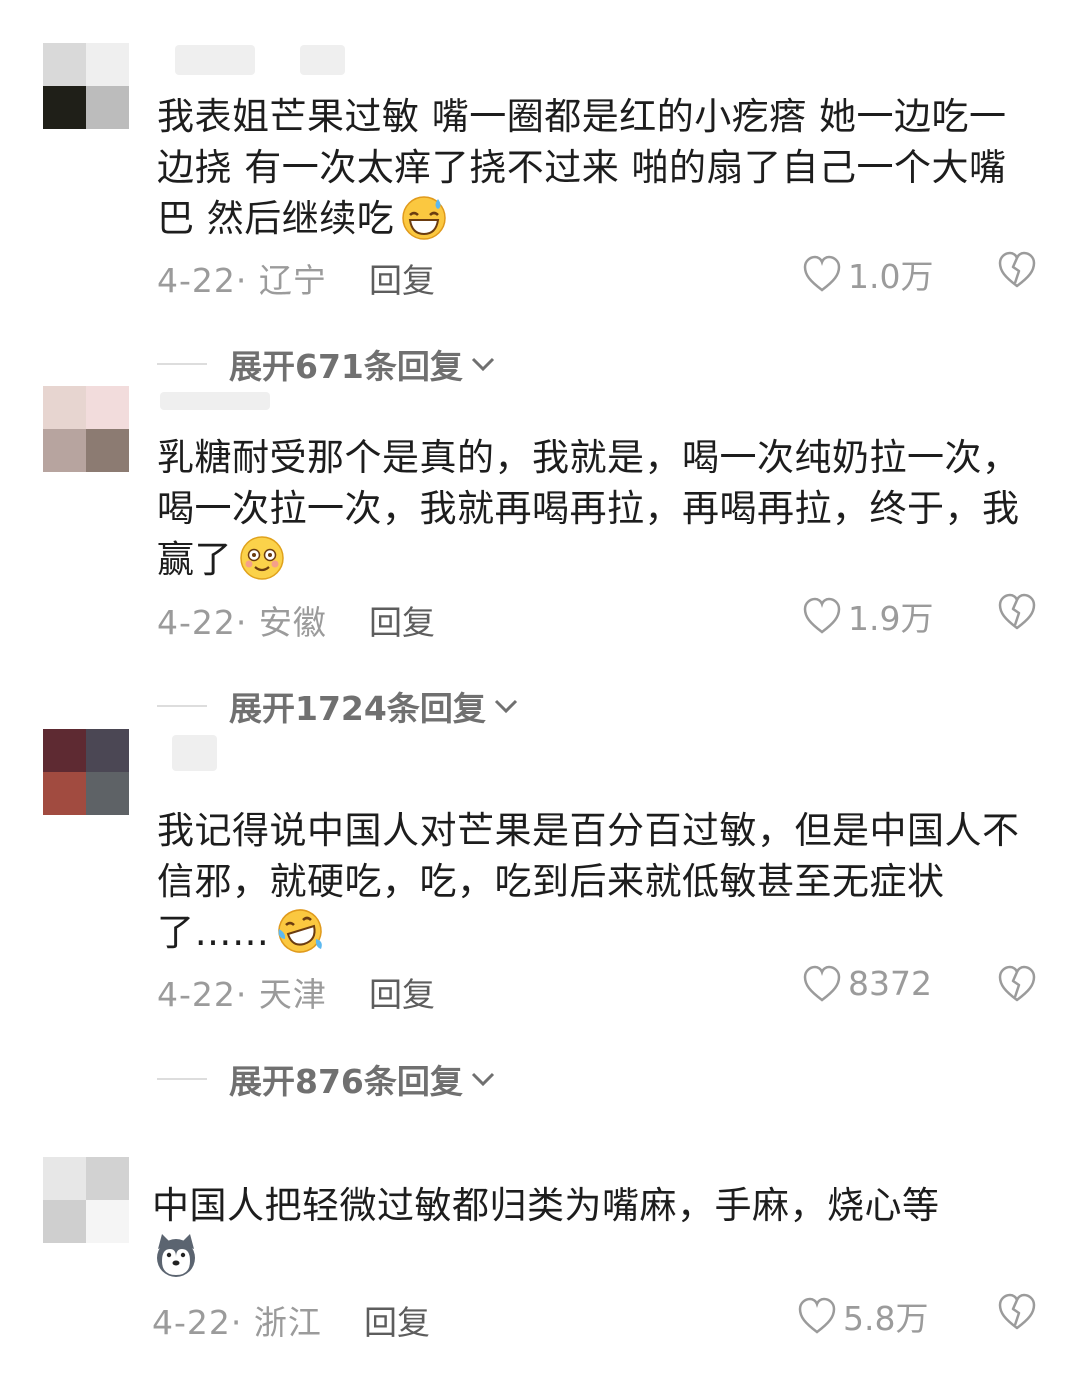 The height and width of the screenshot is (1374, 1080). I want to click on comment-body: 中国人把轻微过敏都归类为嘴麻，手麻，烧心等, so click(546, 1205).